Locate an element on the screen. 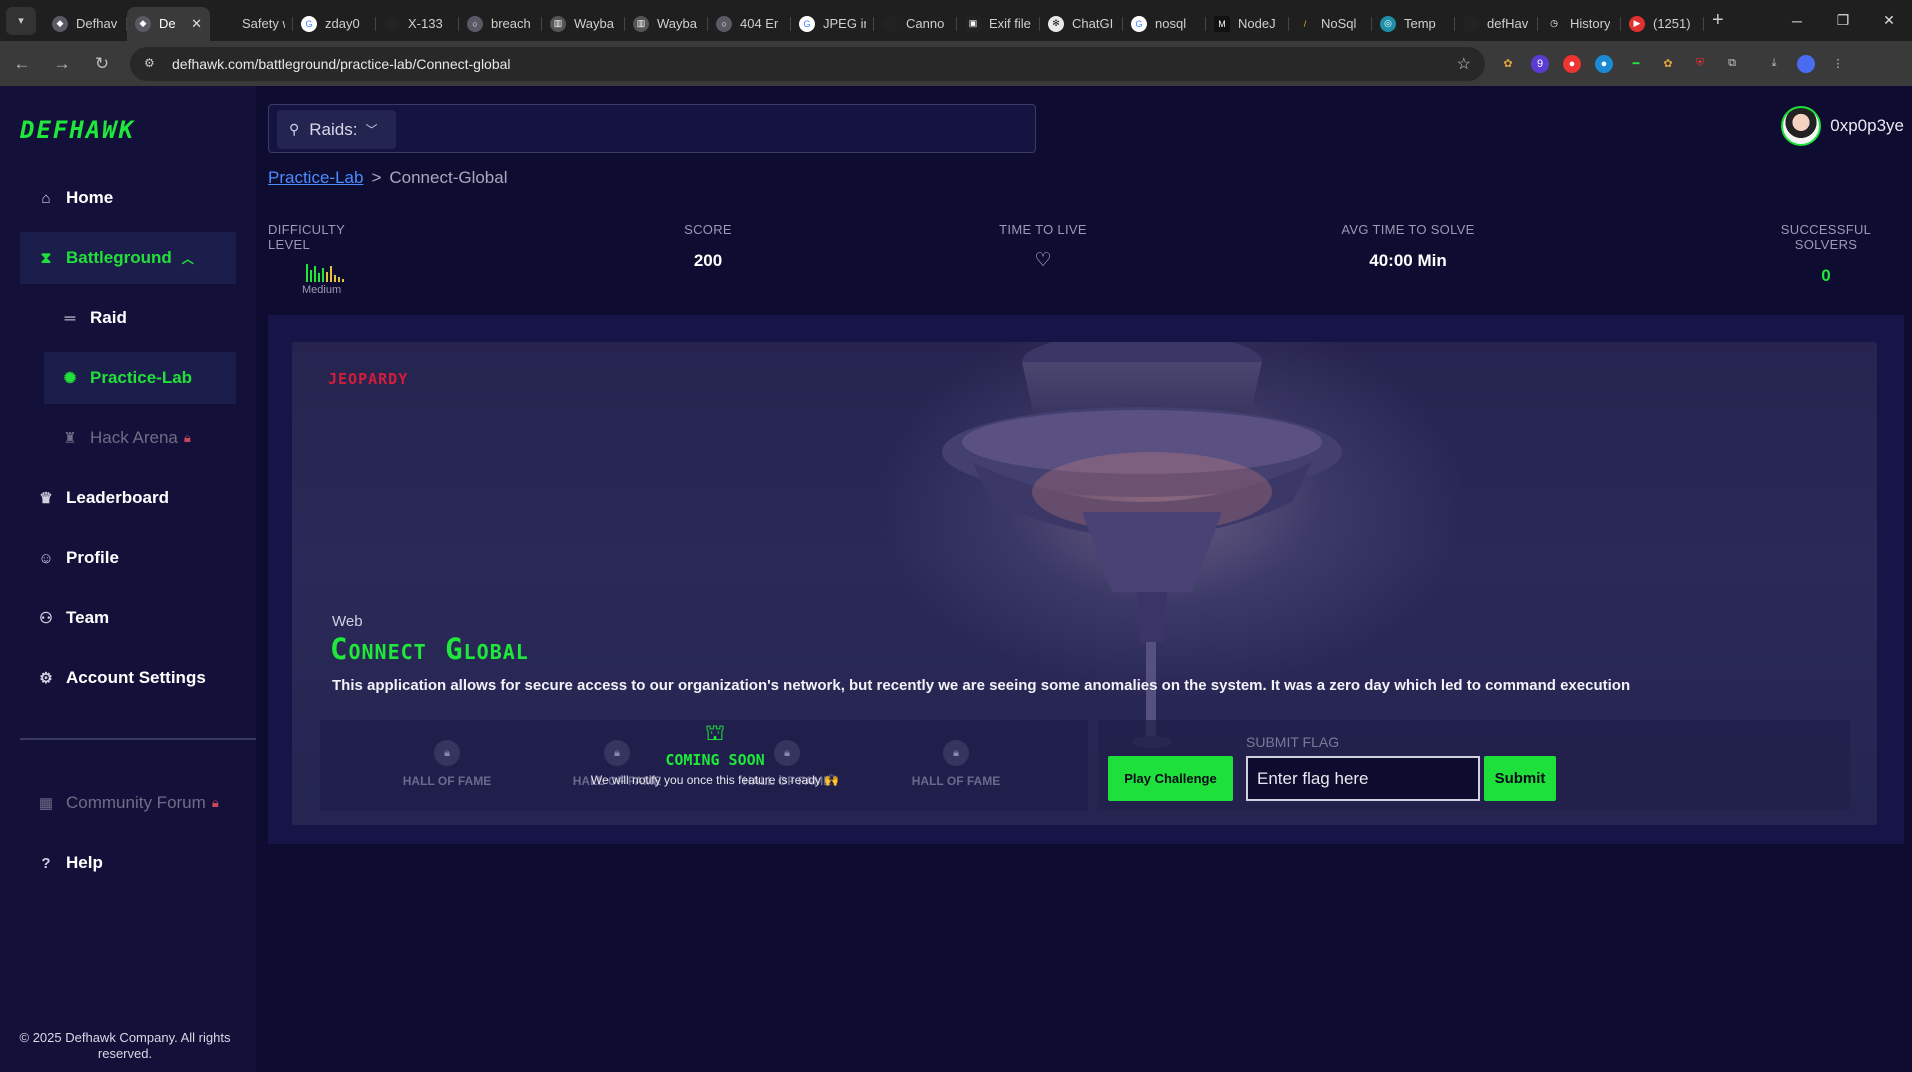  browser-tab: Safety wam is located at coordinates (251, 24).